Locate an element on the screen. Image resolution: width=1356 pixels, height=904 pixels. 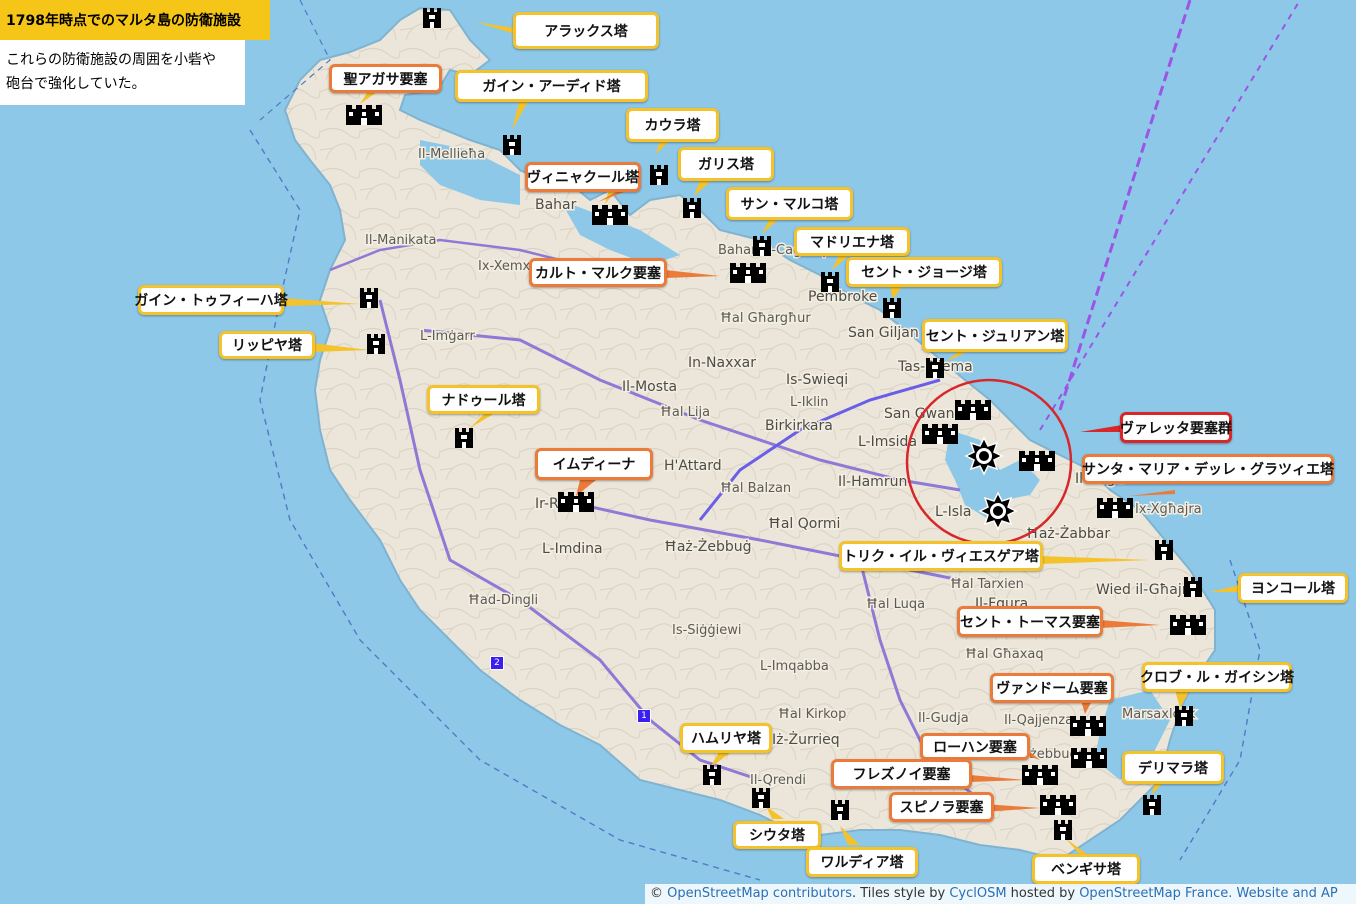
callout-valletta-fortifications: ヴァレッタ要塞群 is located at coordinates (1176, 427).